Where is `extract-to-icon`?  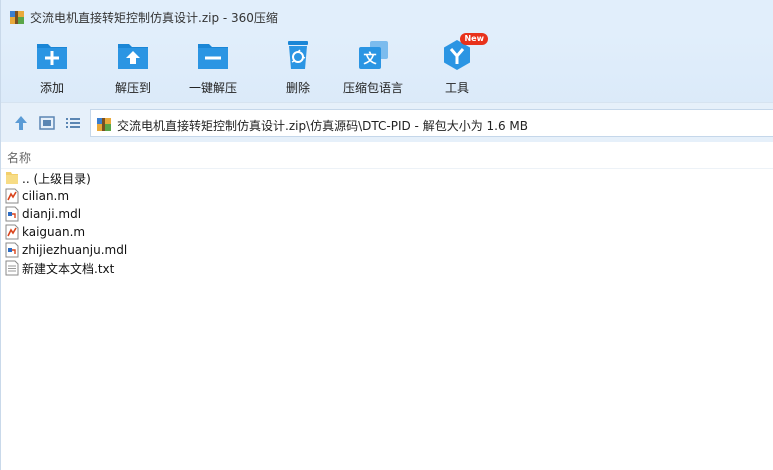
extract-to-icon is located at coordinates (133, 56).